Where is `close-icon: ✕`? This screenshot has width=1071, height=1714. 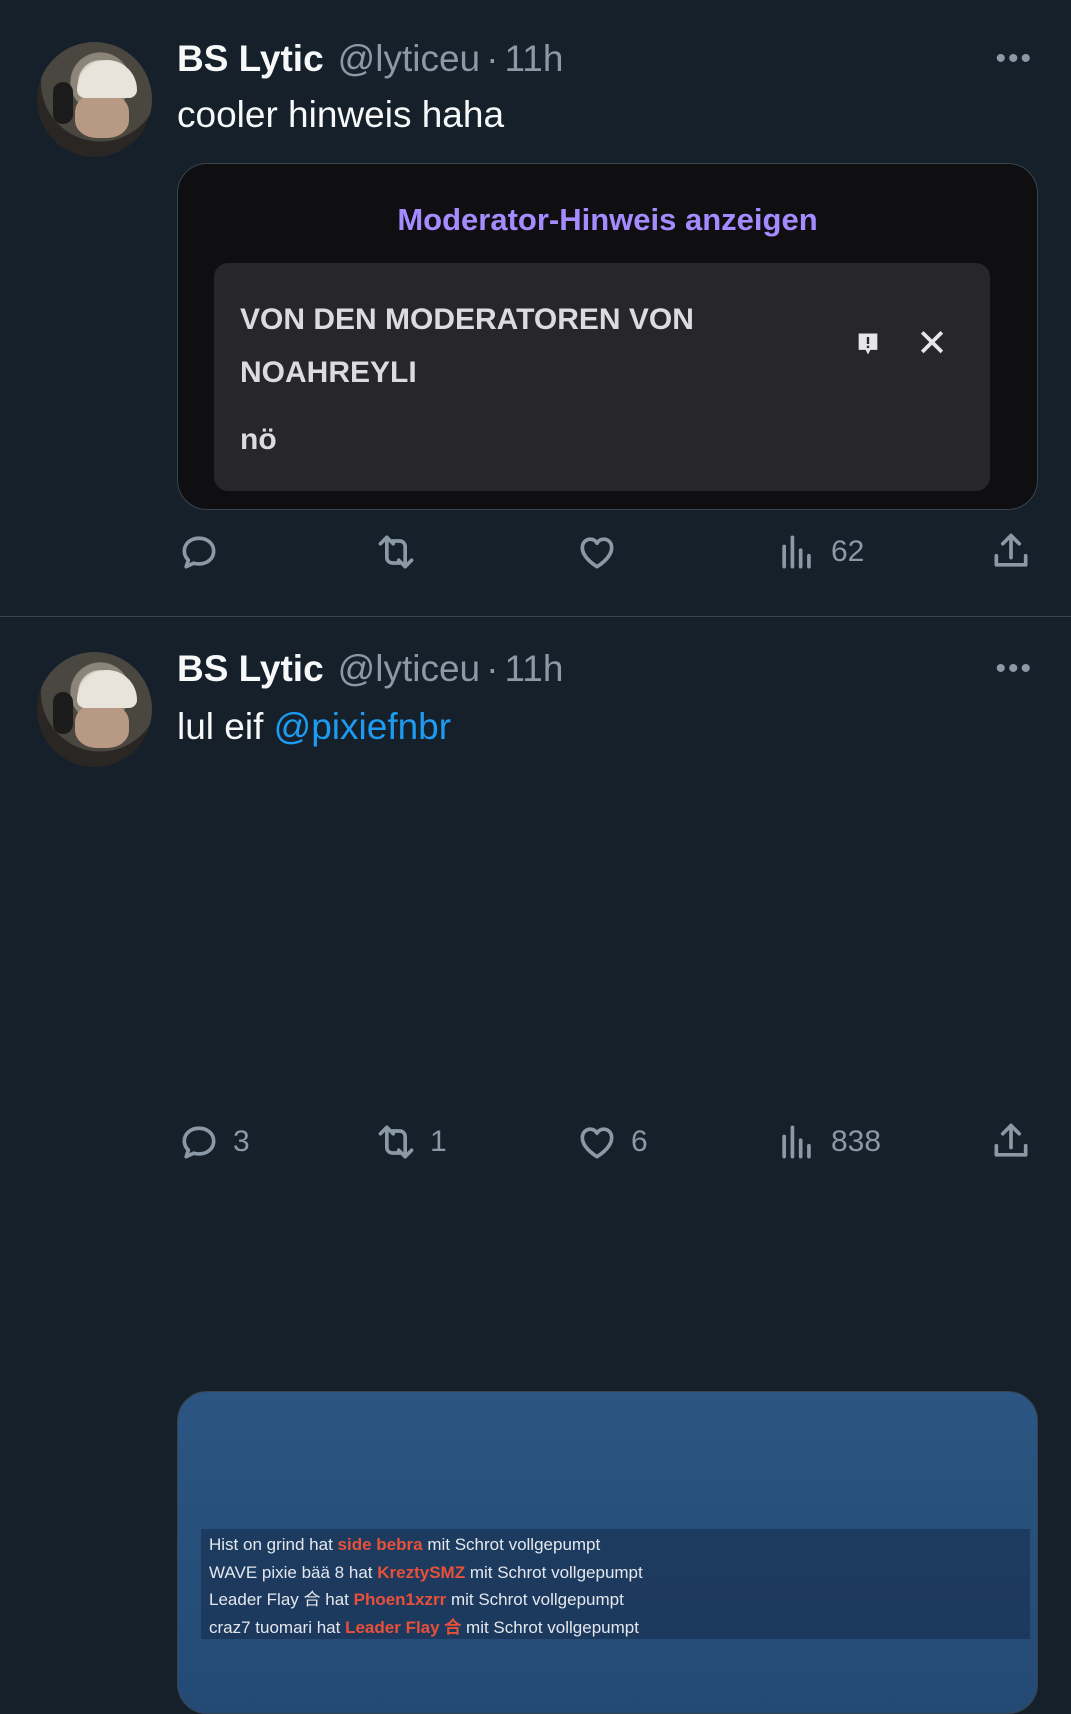
close-icon: ✕ is located at coordinates (932, 344).